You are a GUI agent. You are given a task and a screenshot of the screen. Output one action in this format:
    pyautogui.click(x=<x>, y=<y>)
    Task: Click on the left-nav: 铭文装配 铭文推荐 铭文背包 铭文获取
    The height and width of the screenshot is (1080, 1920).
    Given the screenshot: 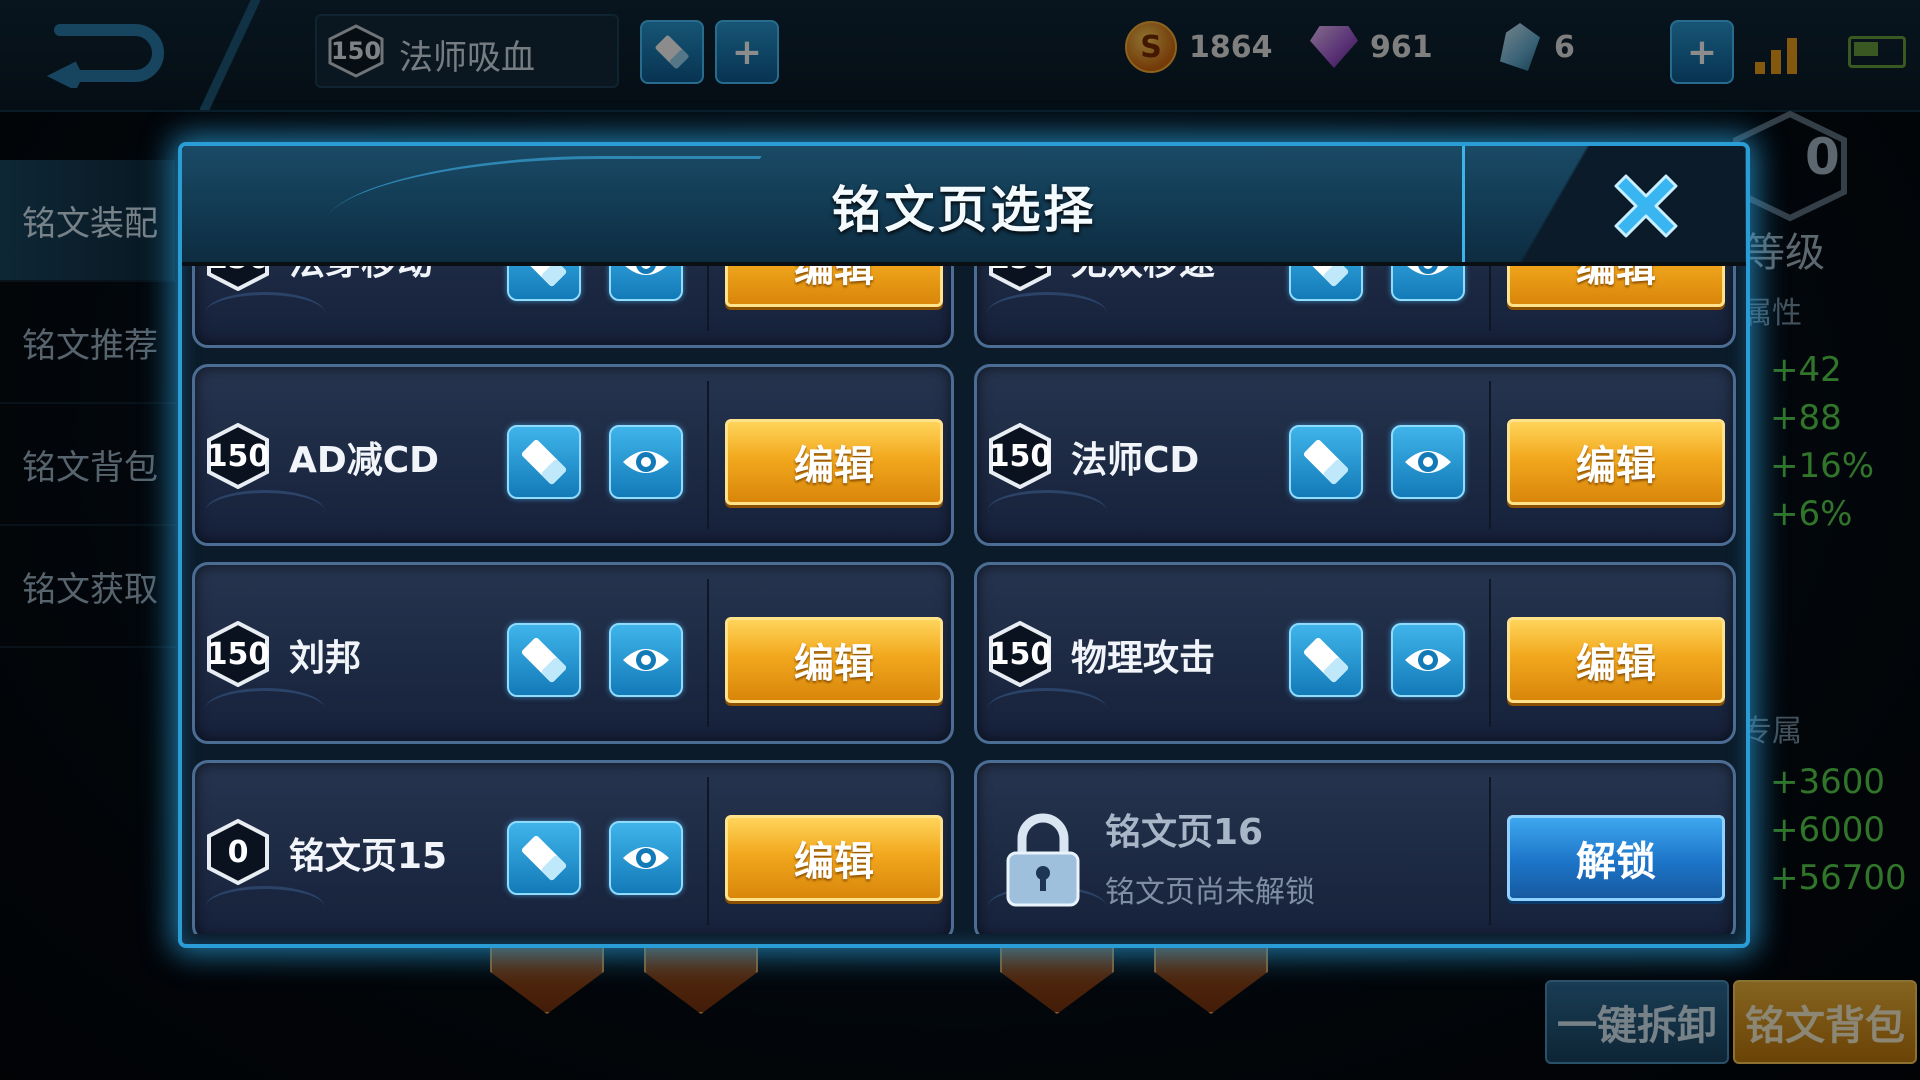 What is the action you would take?
    pyautogui.click(x=87, y=620)
    